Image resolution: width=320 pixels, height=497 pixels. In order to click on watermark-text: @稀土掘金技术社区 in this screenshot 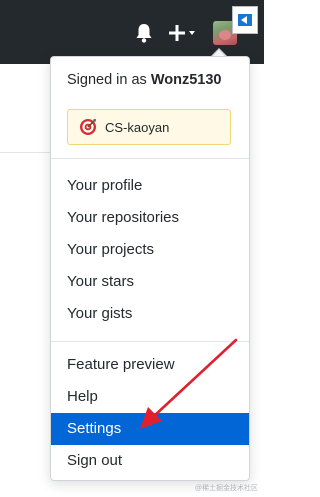, I will do `click(226, 488)`.